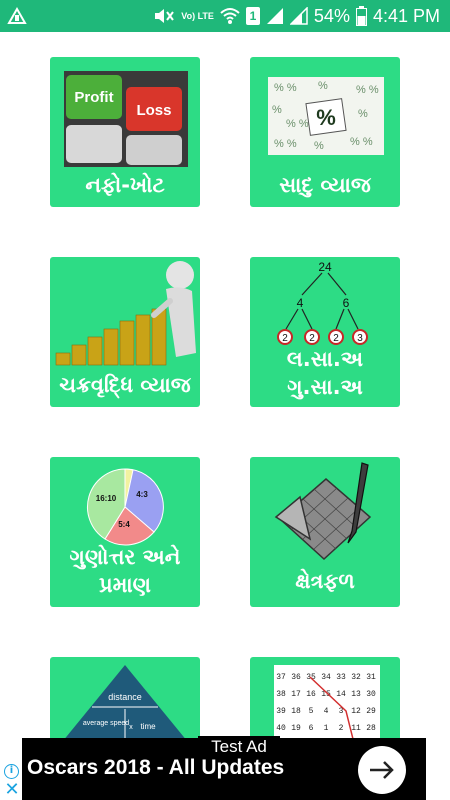 The width and height of the screenshot is (450, 800). Describe the element at coordinates (326, 677) in the screenshot. I see `spiral-number: 34` at that location.